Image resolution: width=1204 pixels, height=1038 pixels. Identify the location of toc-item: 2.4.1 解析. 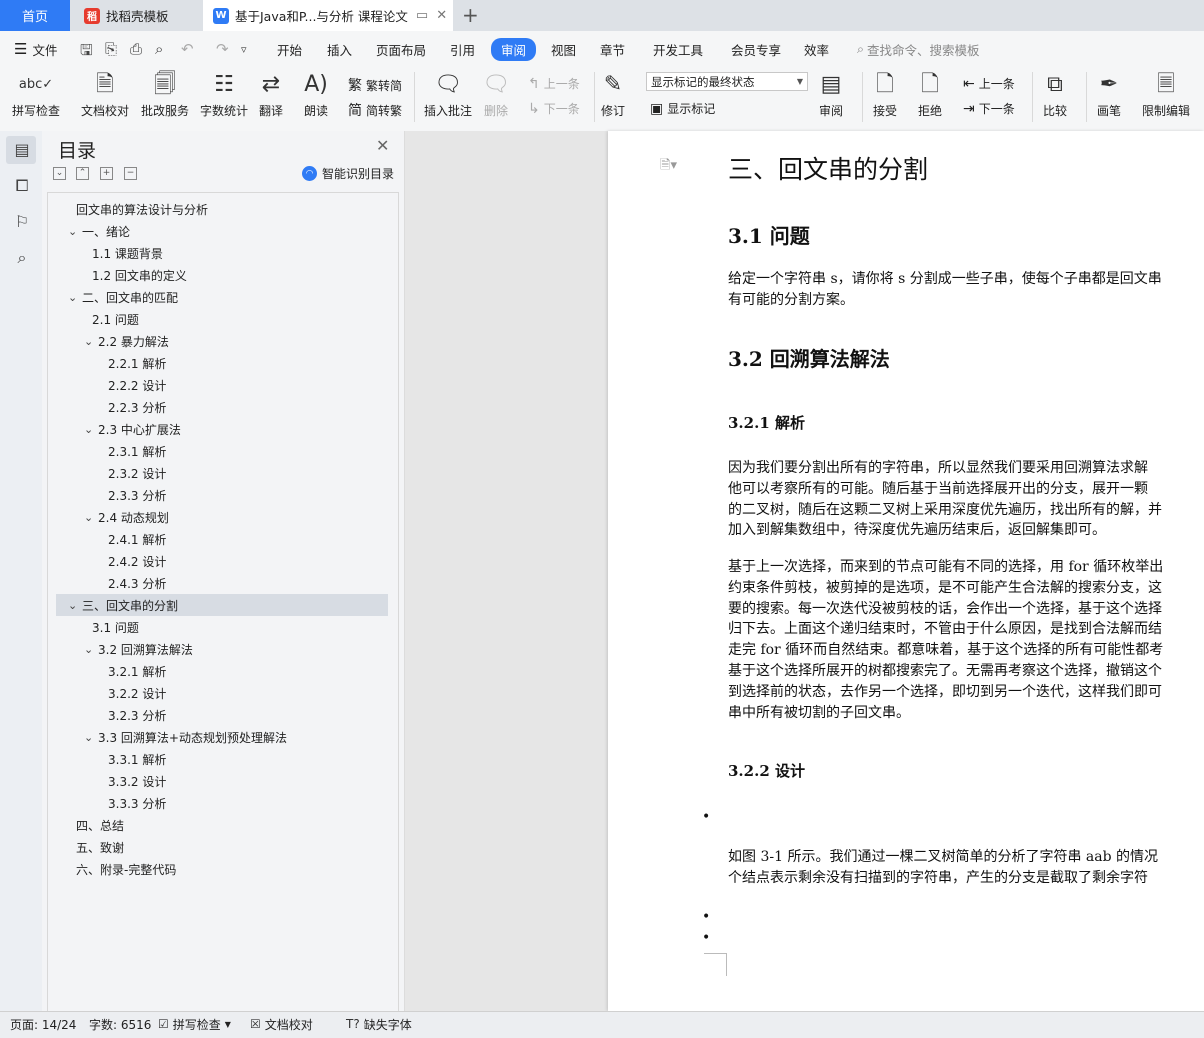
(222, 539).